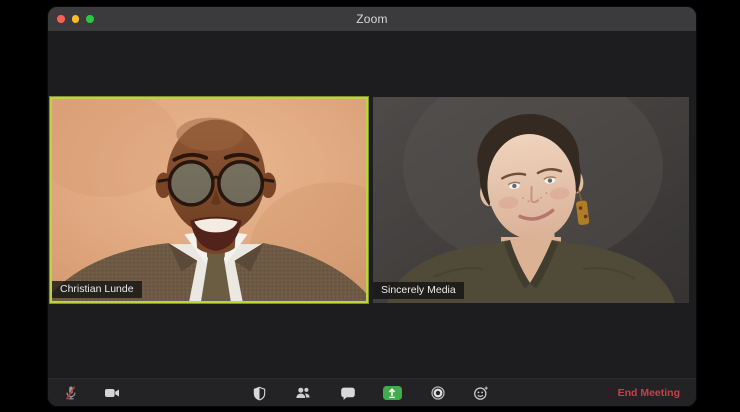 This screenshot has height=412, width=740. What do you see at coordinates (418, 290) in the screenshot?
I see `participant-name-label: Sincerely Media` at bounding box center [418, 290].